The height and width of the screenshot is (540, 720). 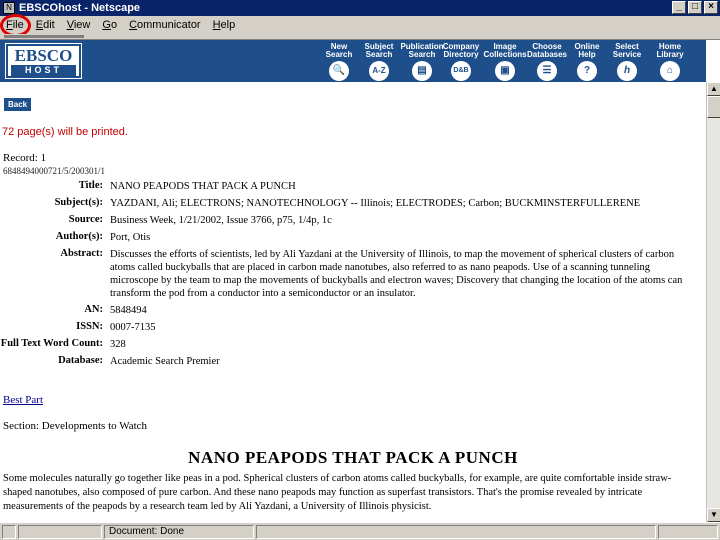 I want to click on netscape-app-icon: N, so click(x=9, y=8).